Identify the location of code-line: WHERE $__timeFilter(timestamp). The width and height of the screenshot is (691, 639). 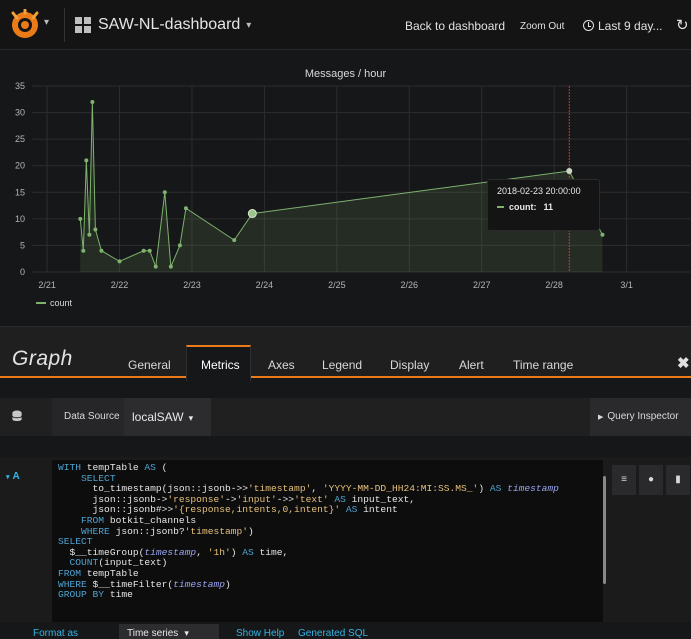
(327, 585).